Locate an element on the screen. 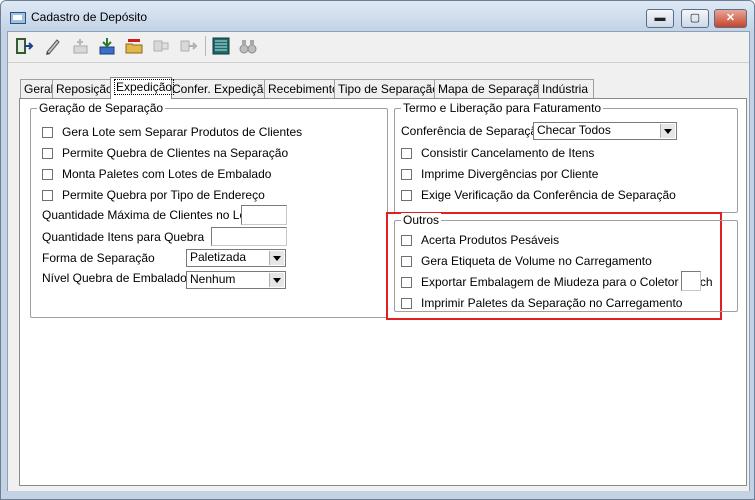 The width and height of the screenshot is (755, 500). report-icon is located at coordinates (221, 46).